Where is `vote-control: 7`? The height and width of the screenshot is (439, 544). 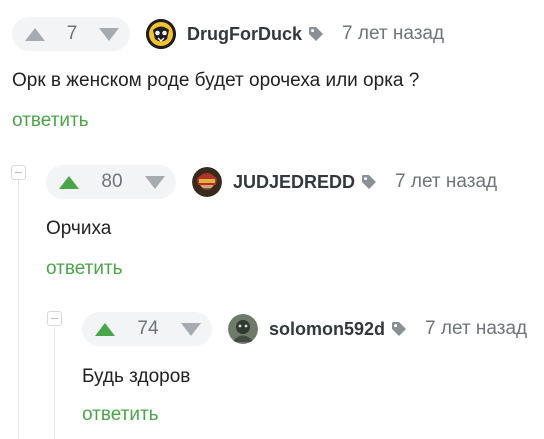
vote-control: 7 is located at coordinates (71, 34).